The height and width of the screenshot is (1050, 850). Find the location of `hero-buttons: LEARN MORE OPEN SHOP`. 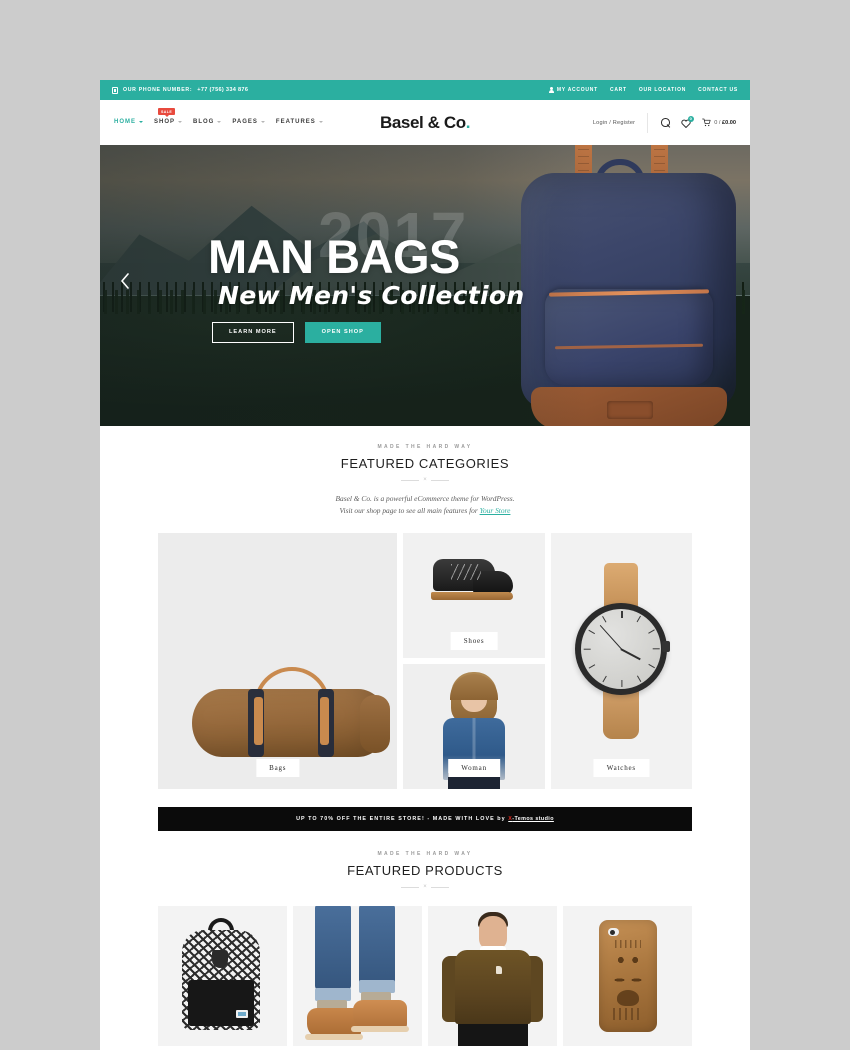

hero-buttons: LEARN MORE OPEN SHOP is located at coordinates (296, 332).